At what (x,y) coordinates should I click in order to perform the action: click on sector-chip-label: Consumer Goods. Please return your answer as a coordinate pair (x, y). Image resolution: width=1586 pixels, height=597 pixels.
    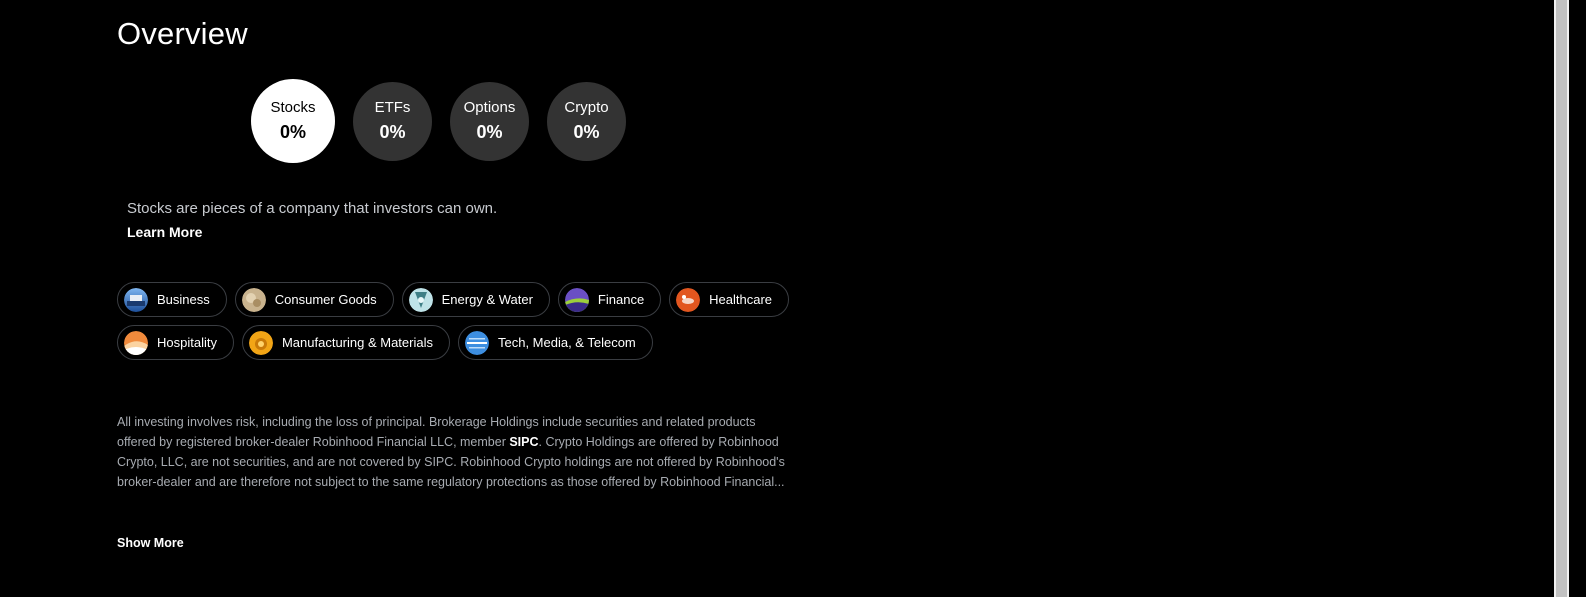
    Looking at the image, I should click on (325, 299).